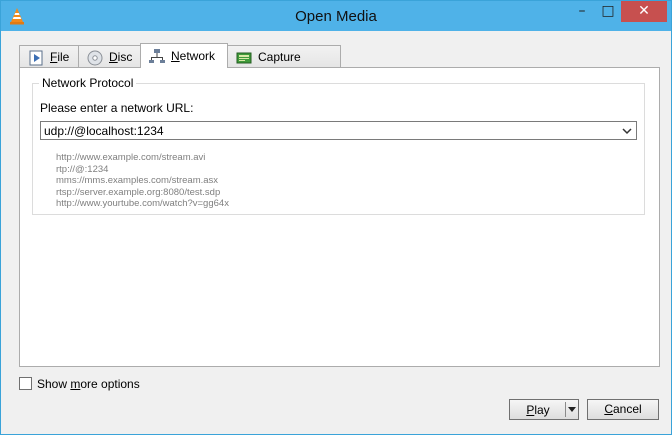  I want to click on disc-icon, so click(95, 58).